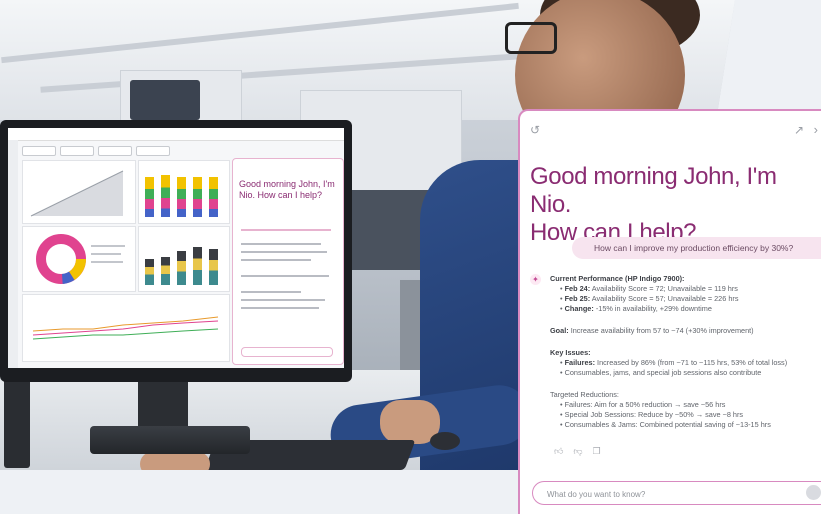  Describe the element at coordinates (535, 130) in the screenshot. I see `history-icon: ↺` at that location.